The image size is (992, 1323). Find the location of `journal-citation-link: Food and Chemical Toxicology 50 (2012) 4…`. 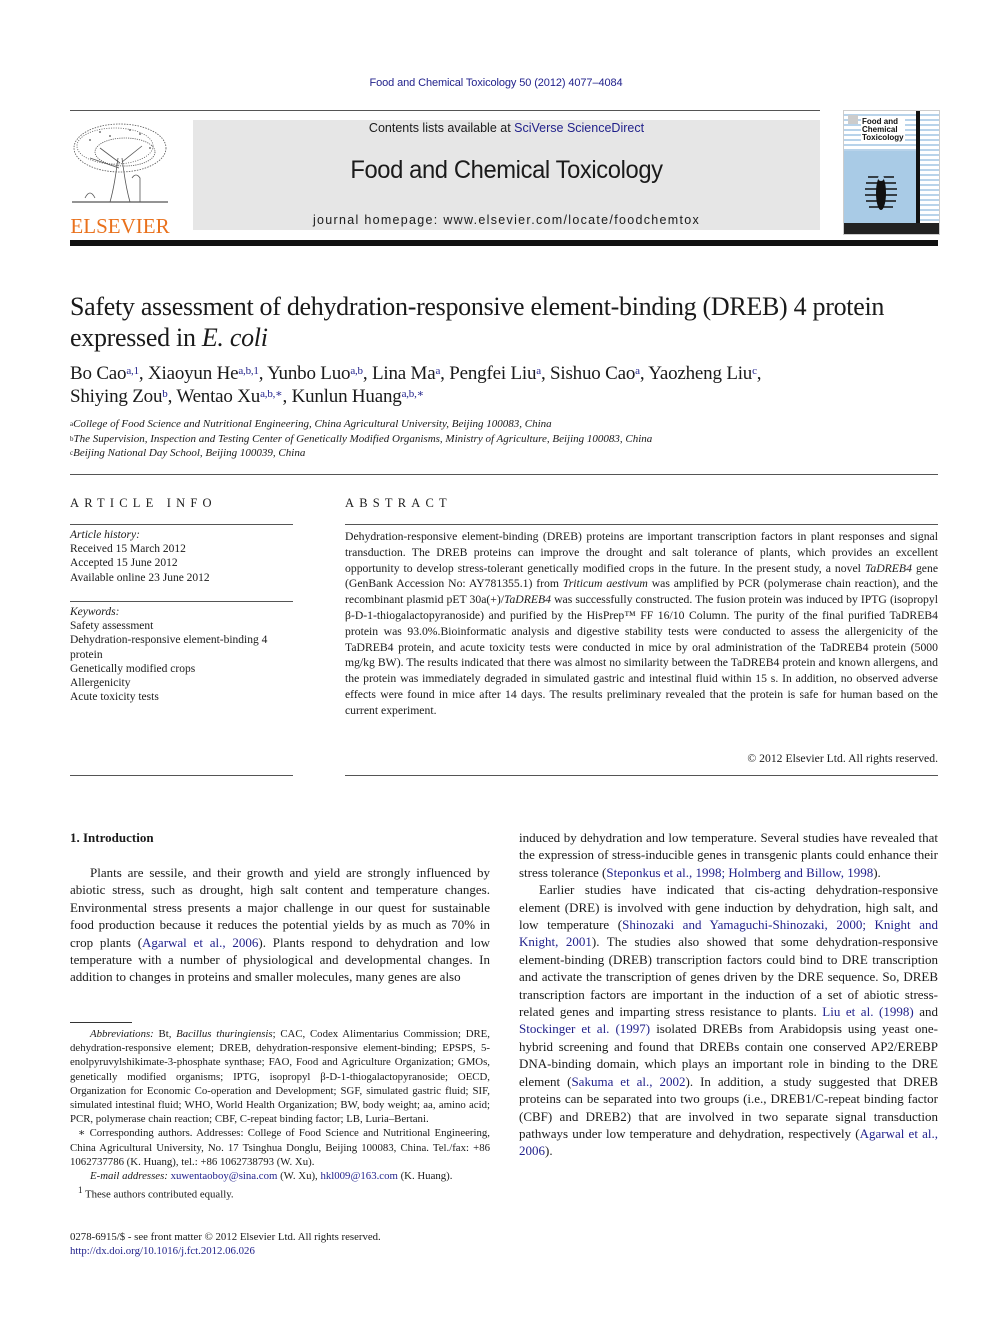

journal-citation-link: Food and Chemical Toxicology 50 (2012) 4… is located at coordinates (496, 83).